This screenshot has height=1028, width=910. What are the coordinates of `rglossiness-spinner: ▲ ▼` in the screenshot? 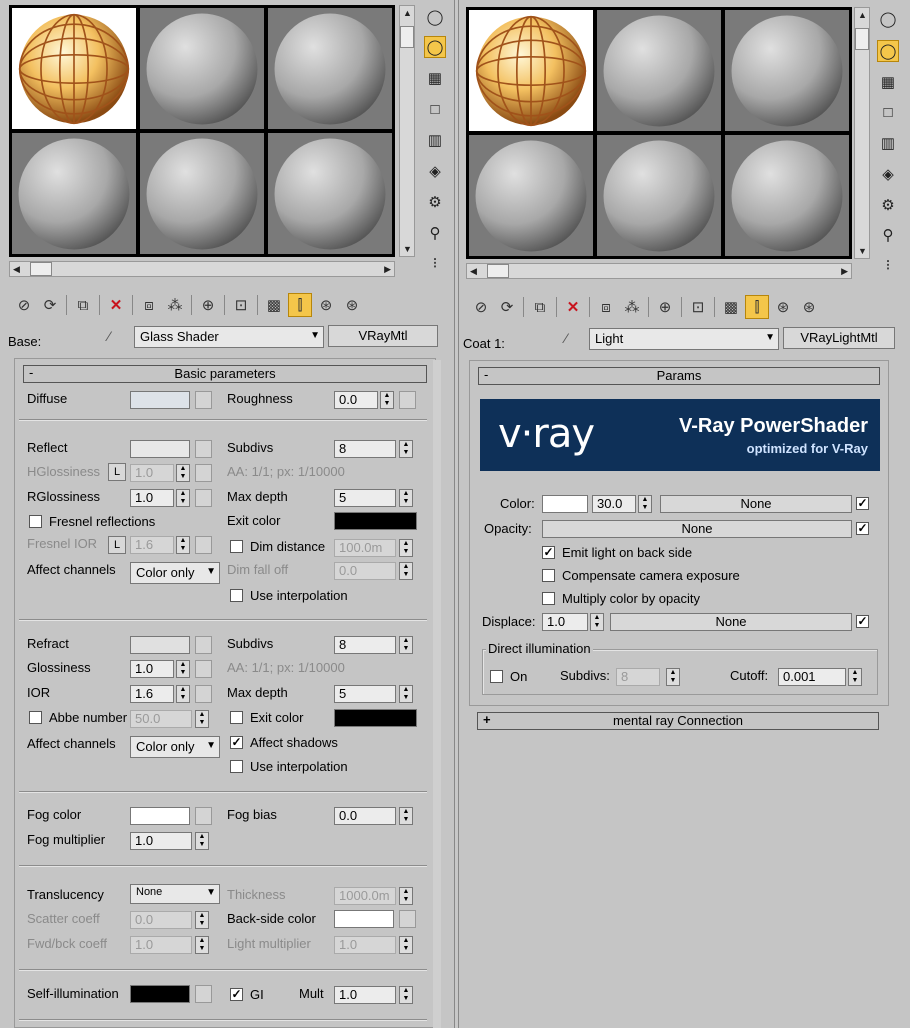 It's located at (183, 498).